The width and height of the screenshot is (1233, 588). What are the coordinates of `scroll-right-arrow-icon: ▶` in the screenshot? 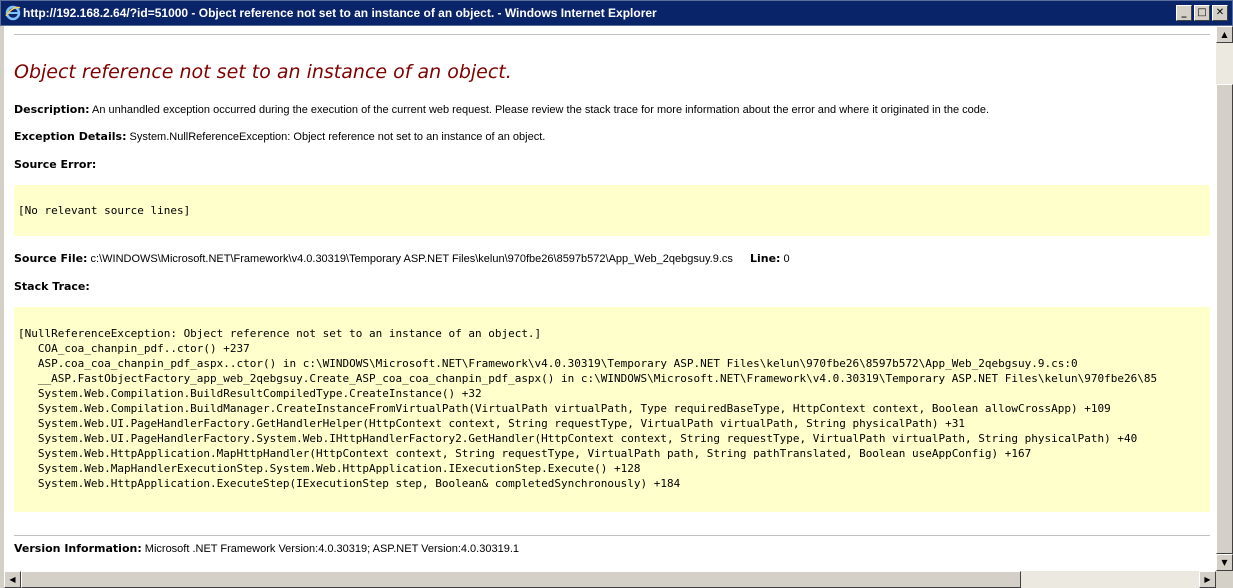 It's located at (1207, 579).